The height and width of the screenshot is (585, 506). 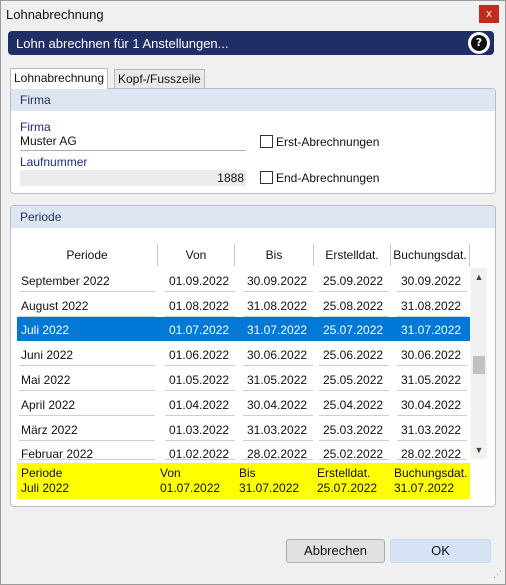 I want to click on cell-bis: 30.09.2022, so click(x=277, y=281).